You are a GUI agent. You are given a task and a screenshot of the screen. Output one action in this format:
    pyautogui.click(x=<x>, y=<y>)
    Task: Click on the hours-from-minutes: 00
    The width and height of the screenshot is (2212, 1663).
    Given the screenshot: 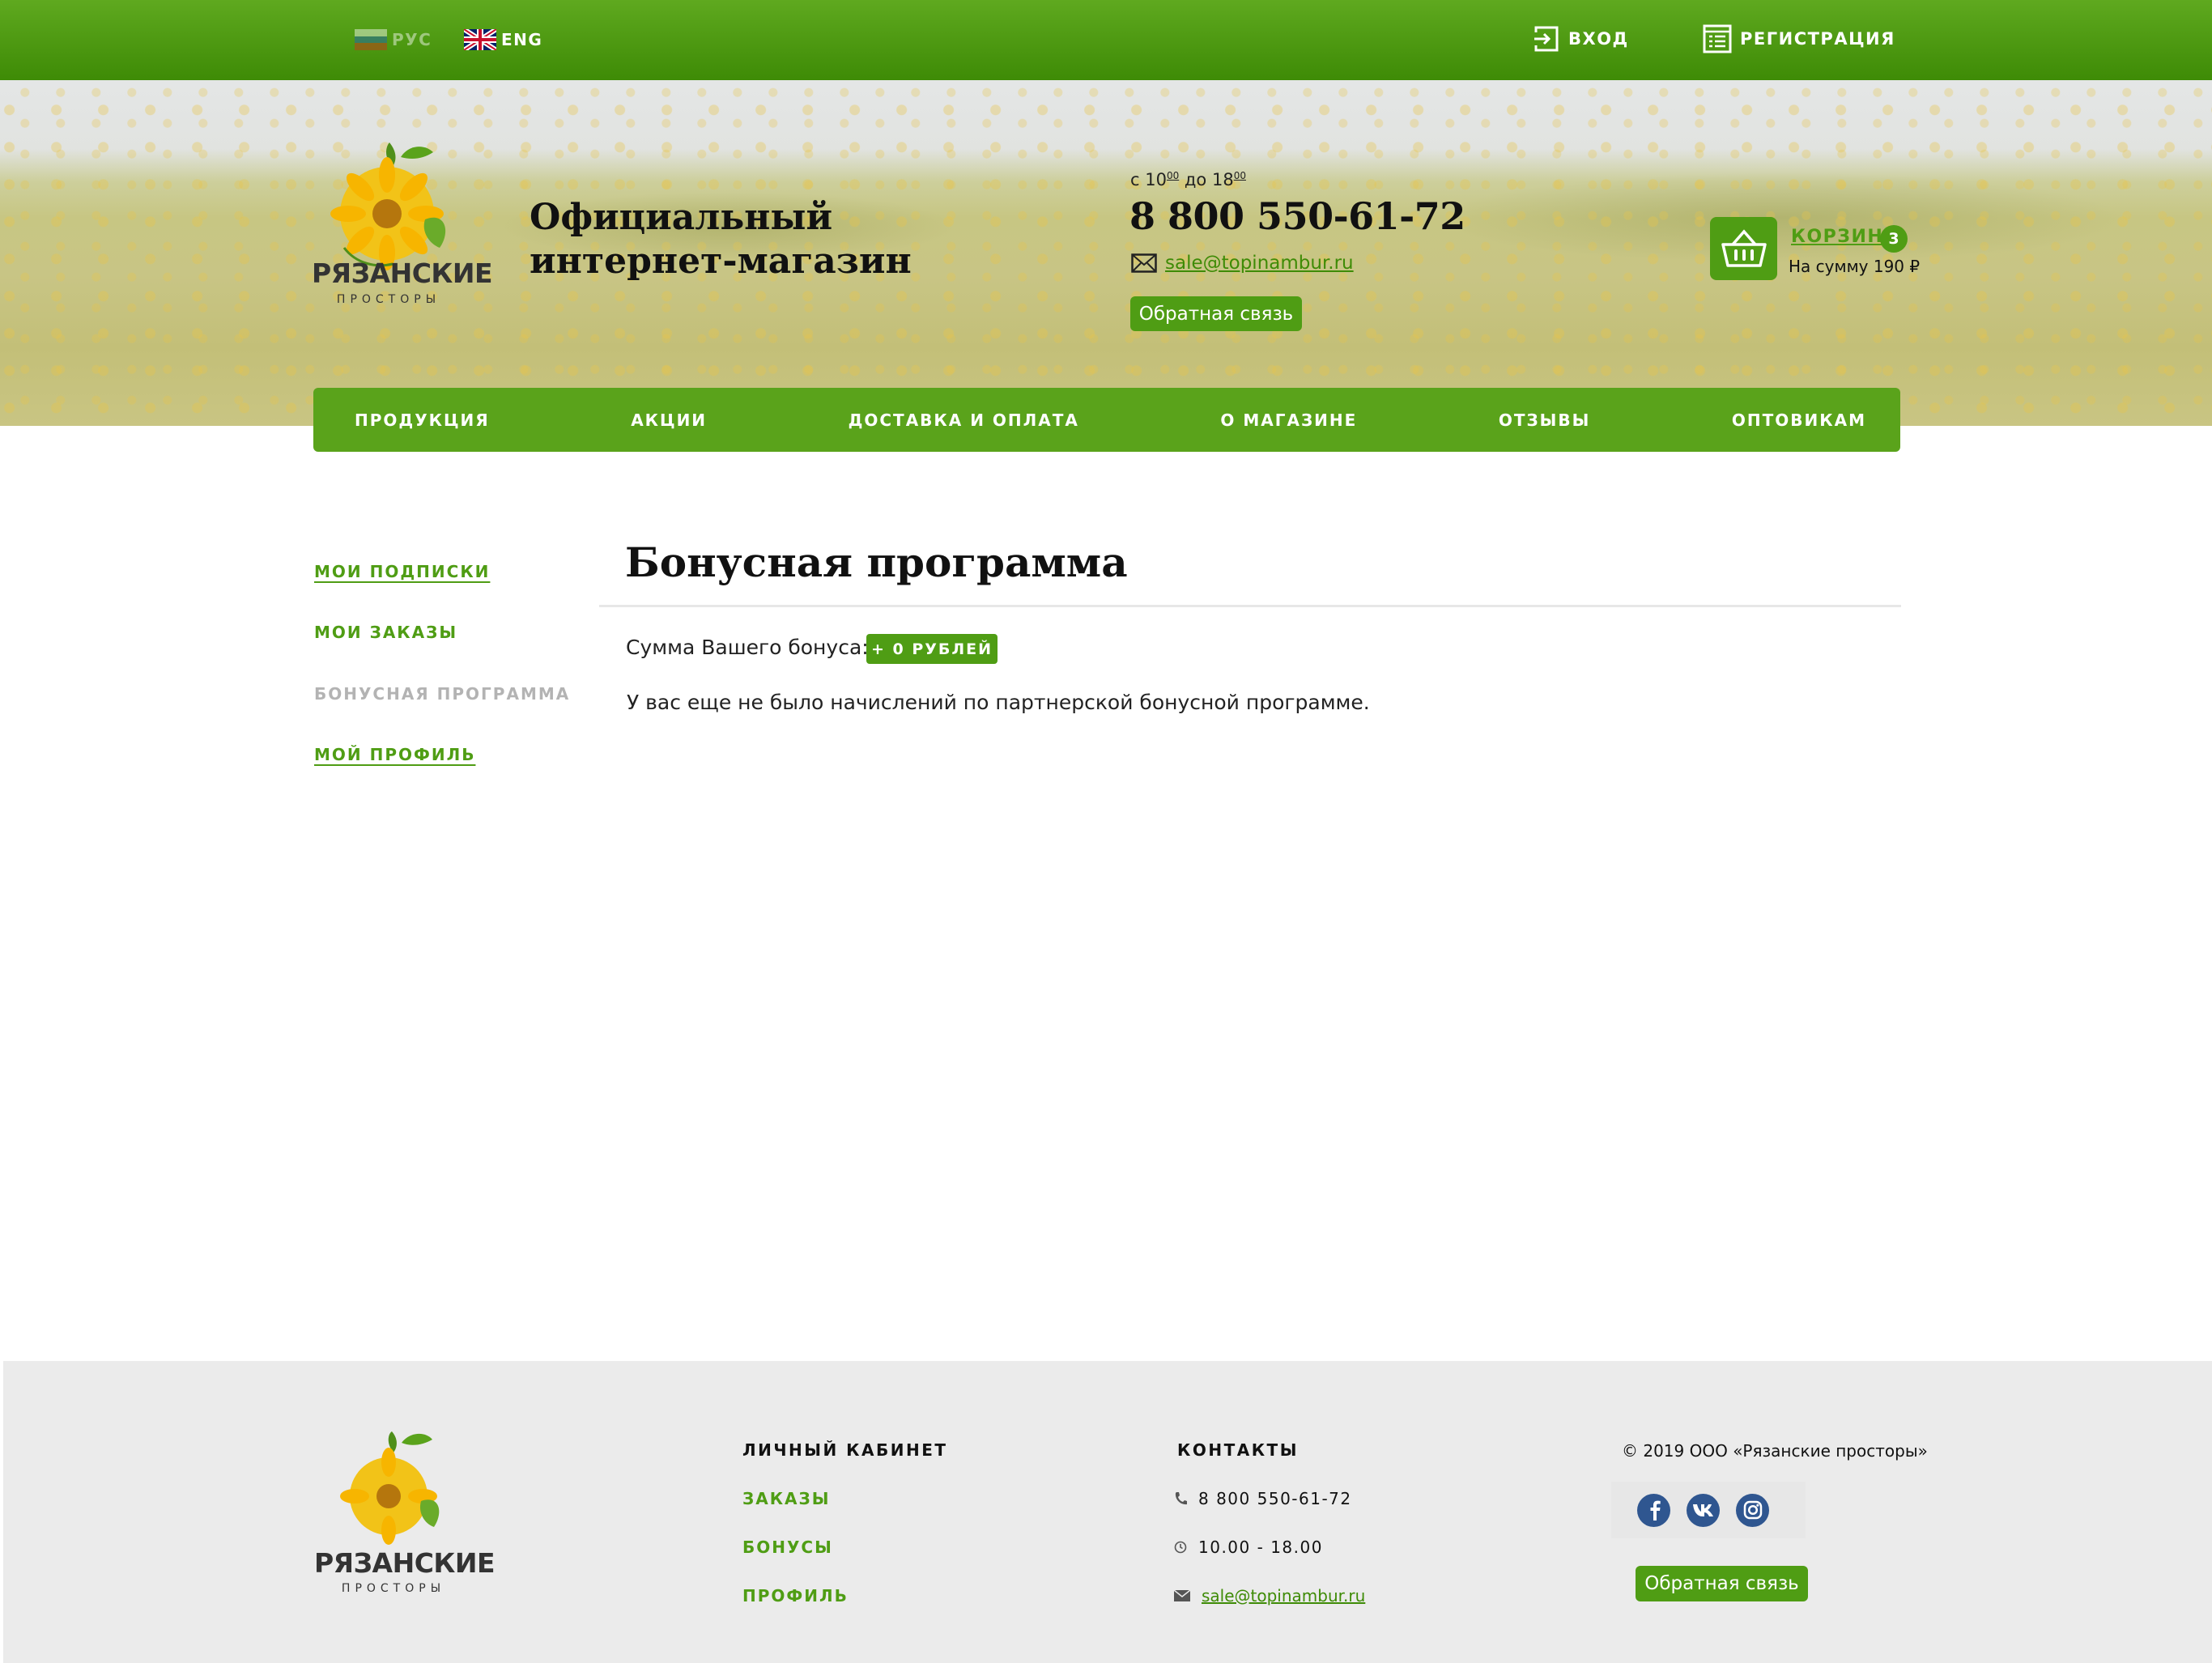 What is the action you would take?
    pyautogui.click(x=1173, y=175)
    